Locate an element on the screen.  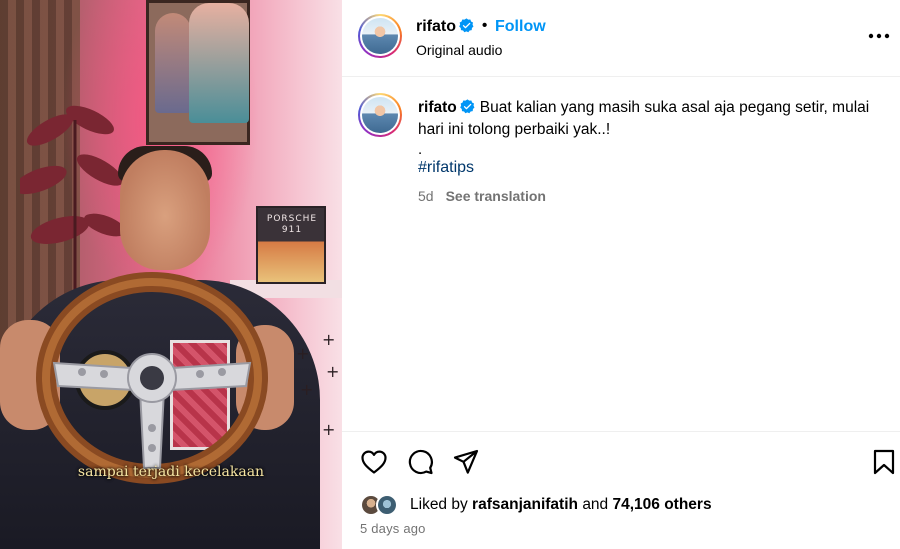
post-age: 5d is located at coordinates (426, 196).